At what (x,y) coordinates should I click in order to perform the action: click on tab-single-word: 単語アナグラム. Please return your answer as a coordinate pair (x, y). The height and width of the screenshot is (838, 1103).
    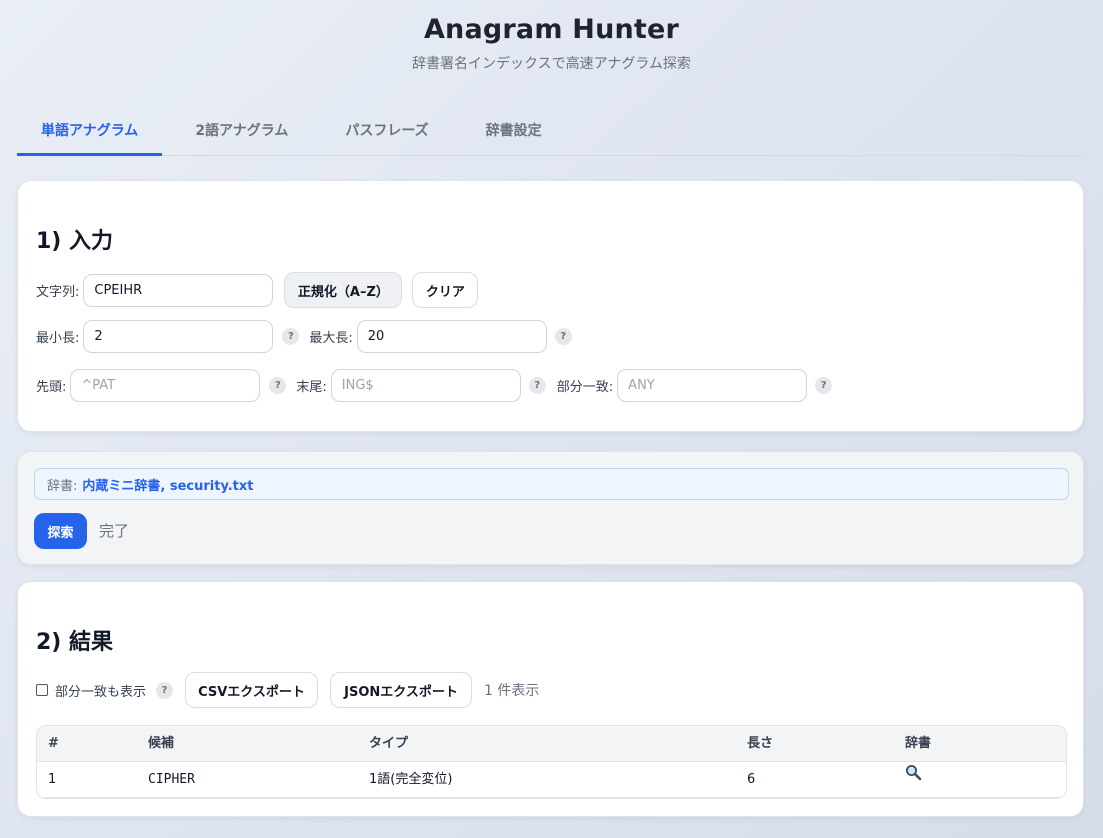
    Looking at the image, I should click on (90, 132).